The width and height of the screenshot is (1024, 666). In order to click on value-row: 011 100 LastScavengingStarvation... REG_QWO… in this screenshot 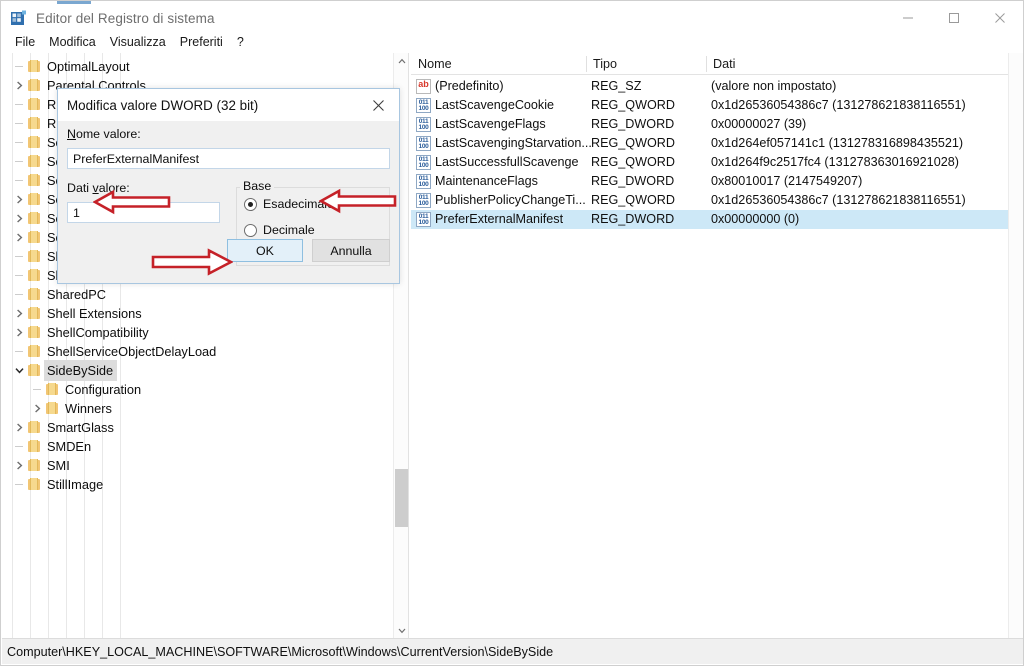, I will do `click(717, 143)`.